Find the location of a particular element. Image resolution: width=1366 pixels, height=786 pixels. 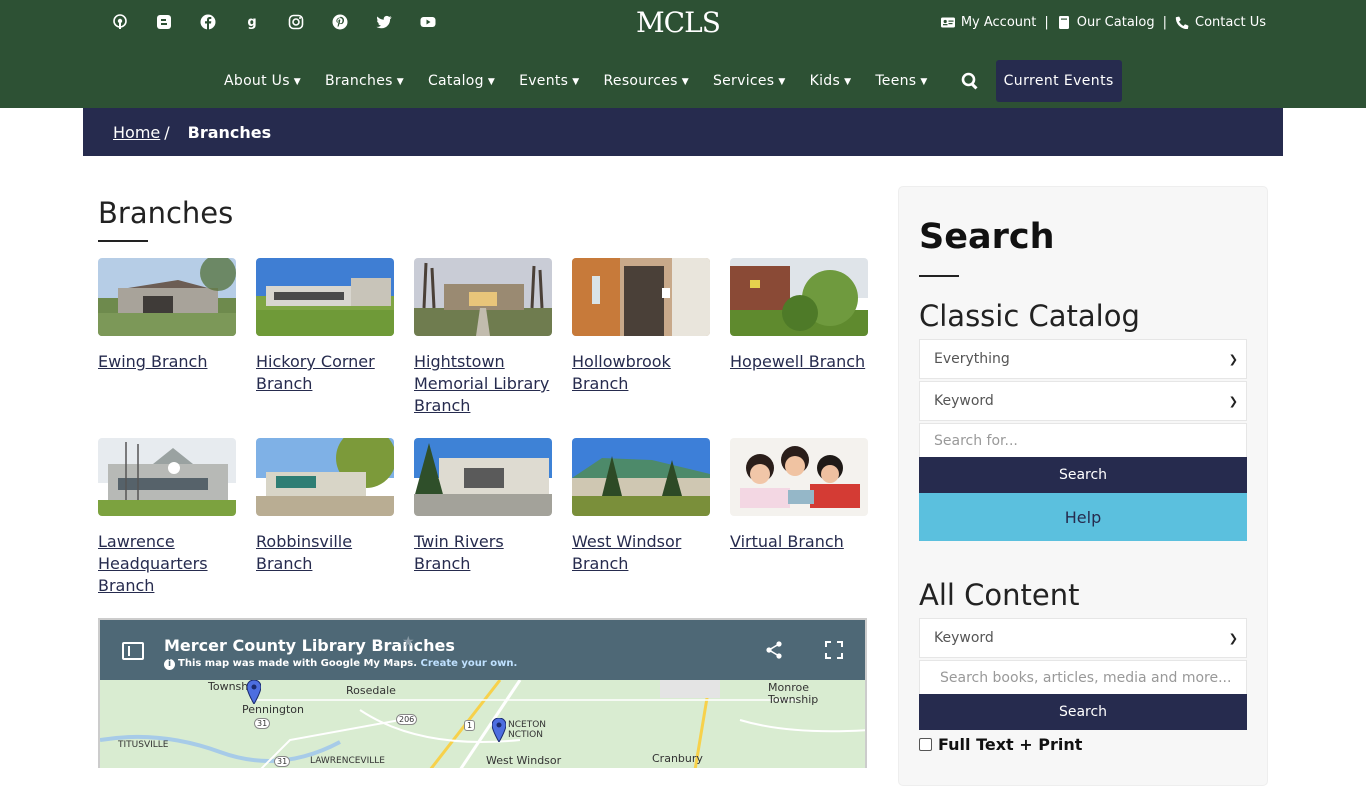

catalog-help-button: Help is located at coordinates (1083, 517).